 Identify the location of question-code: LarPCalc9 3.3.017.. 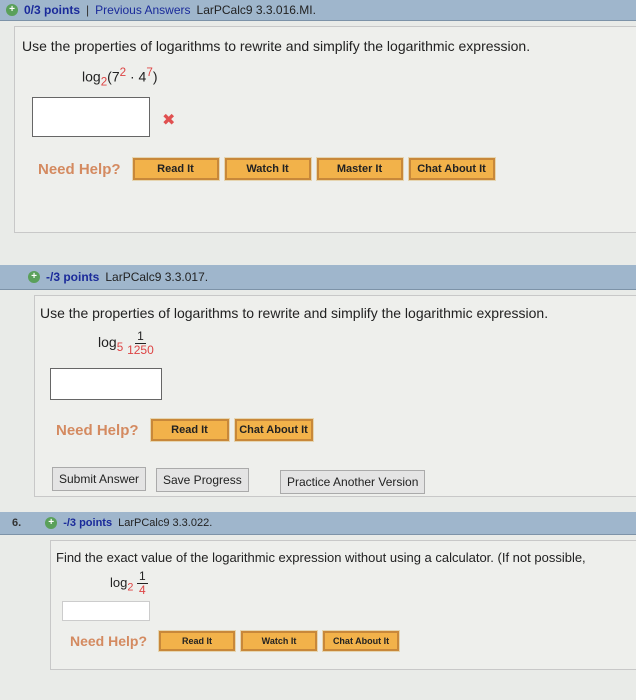
(157, 277).